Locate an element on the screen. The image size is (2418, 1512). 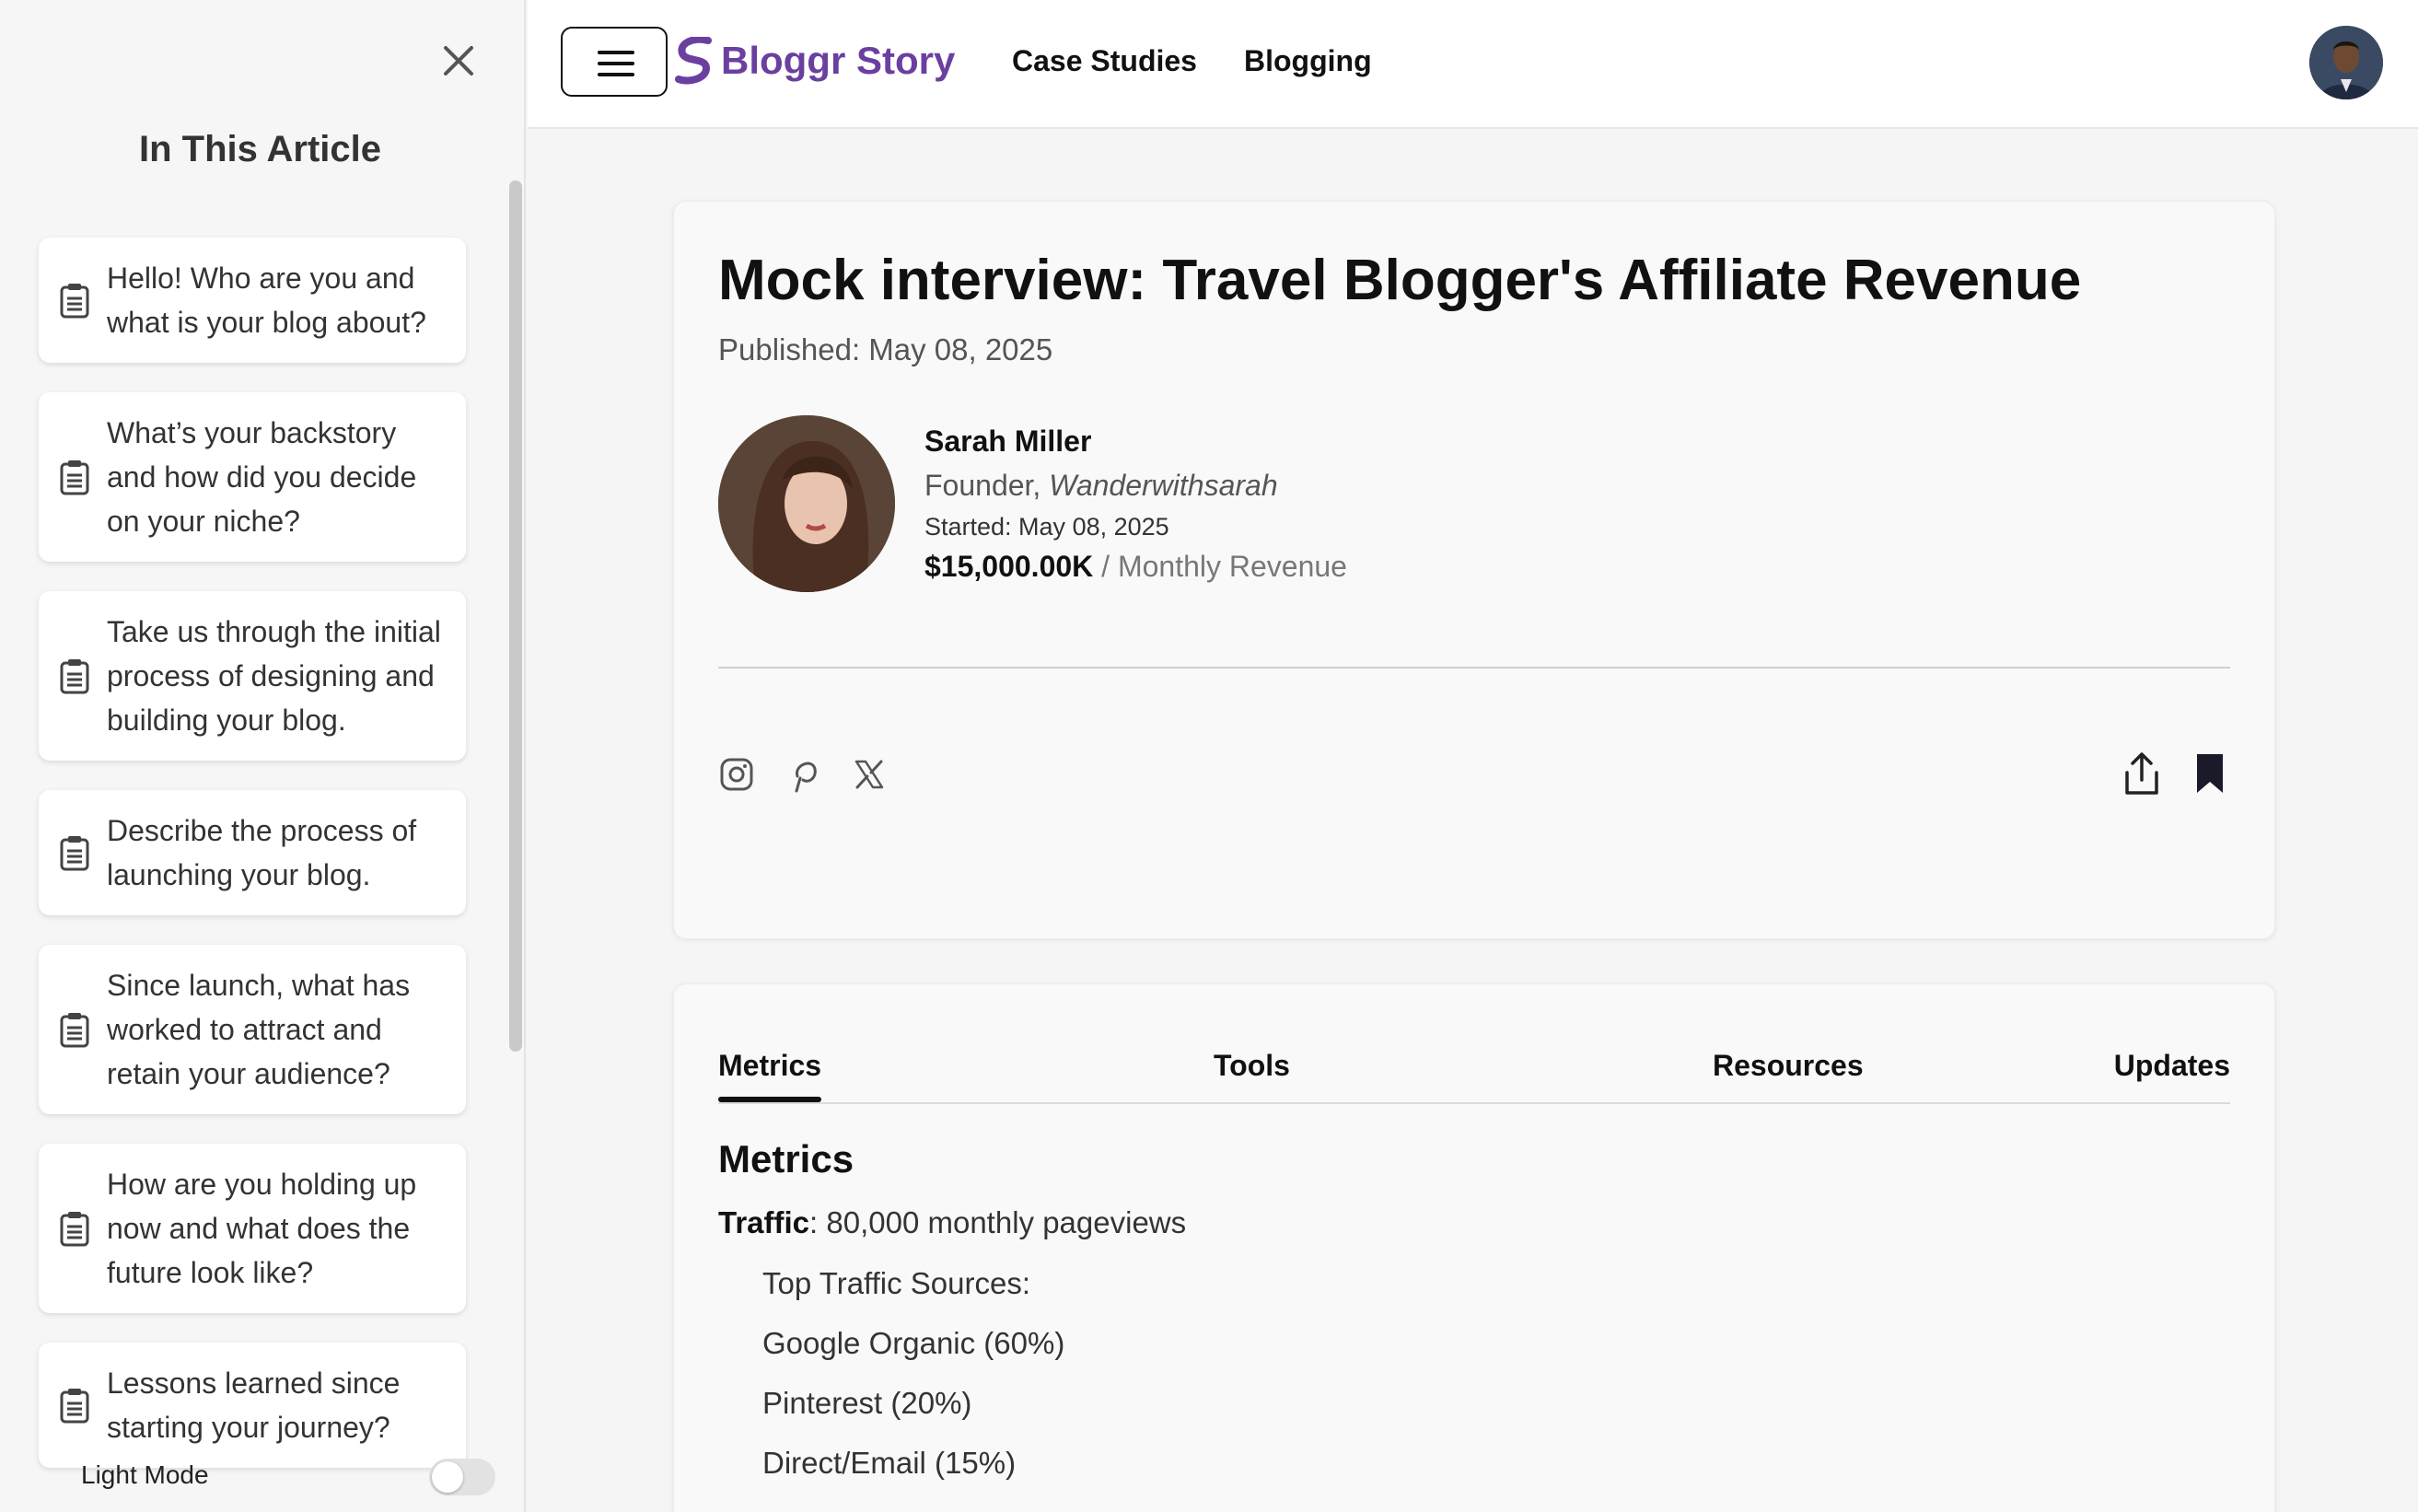
toggle-knob is located at coordinates (447, 1477).